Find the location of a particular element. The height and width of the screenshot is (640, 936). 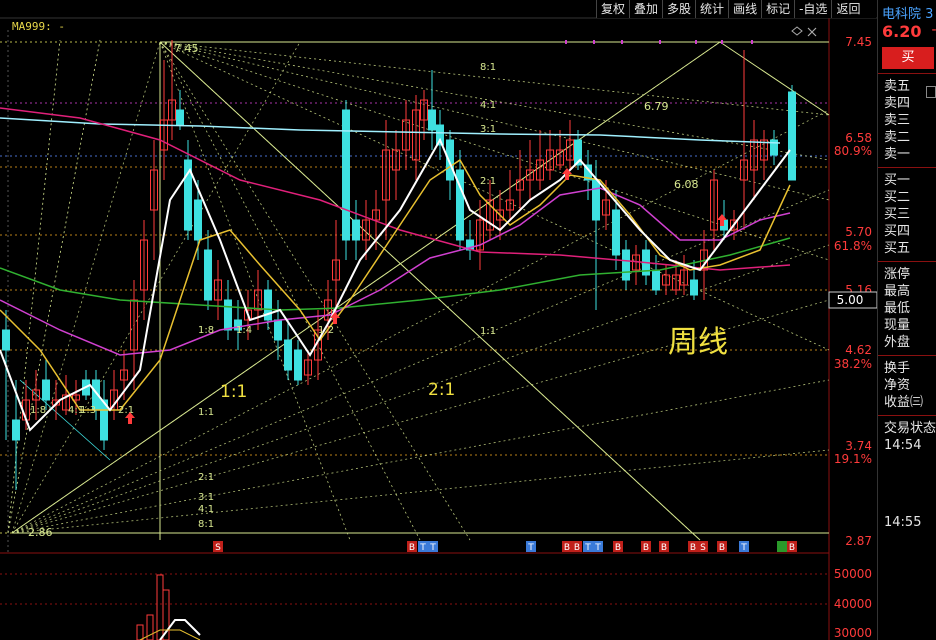

bid-level-5: 买五 is located at coordinates (897, 248).